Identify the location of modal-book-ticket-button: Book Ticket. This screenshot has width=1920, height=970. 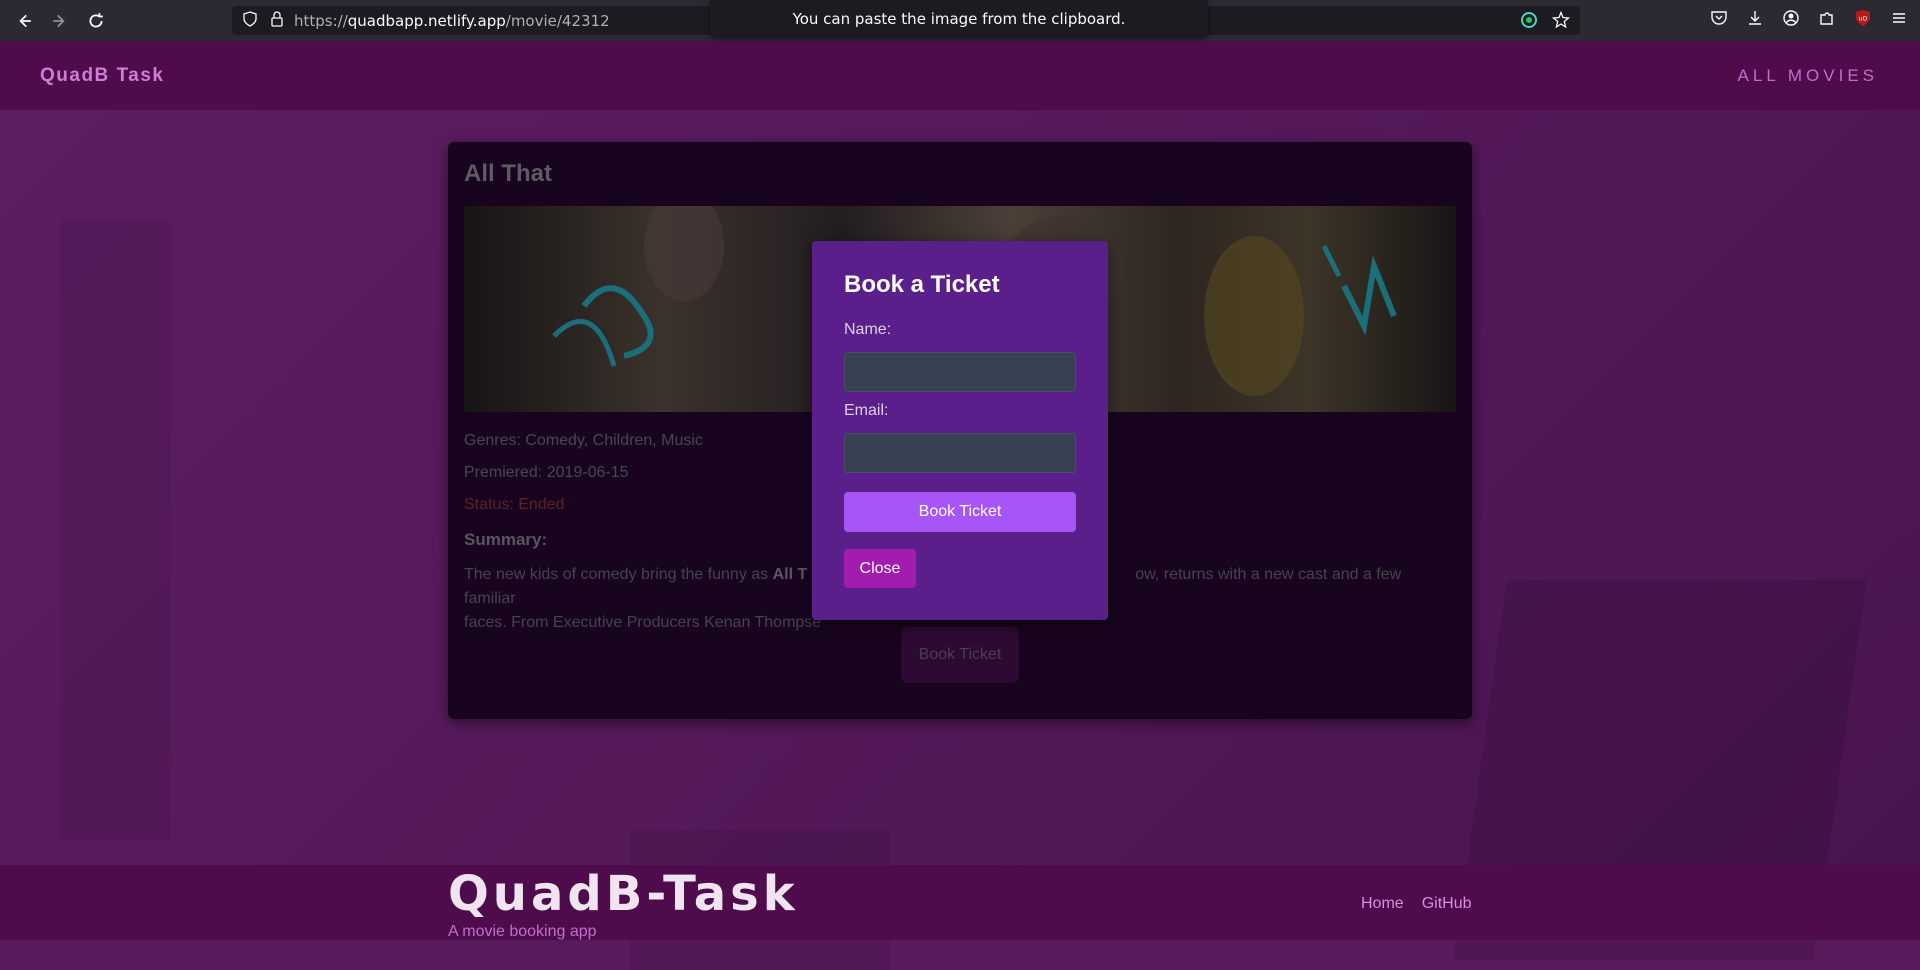
(960, 512).